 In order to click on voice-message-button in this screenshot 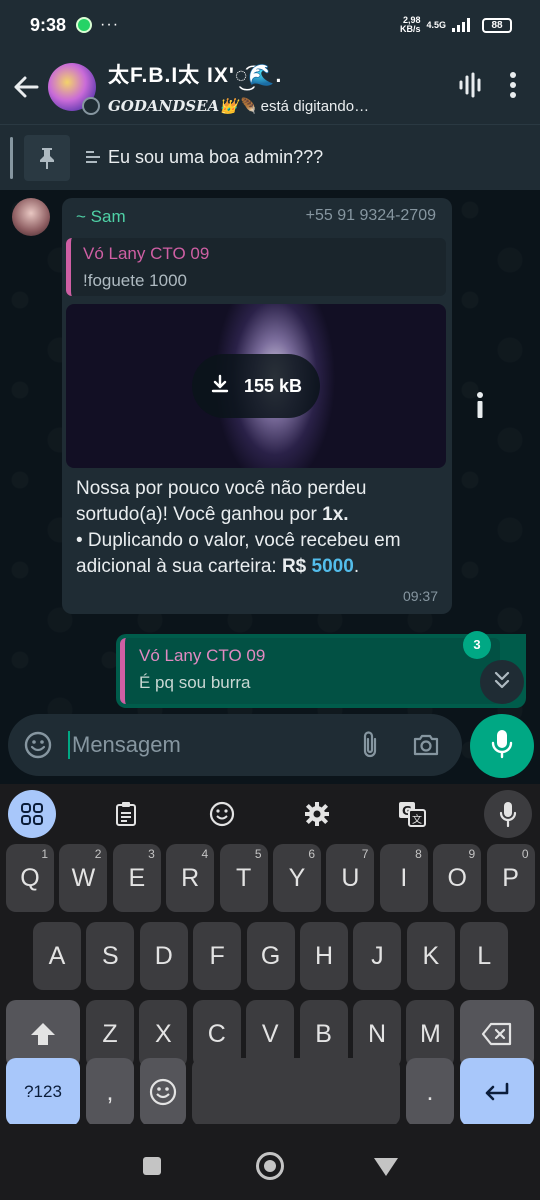, I will do `click(502, 746)`.